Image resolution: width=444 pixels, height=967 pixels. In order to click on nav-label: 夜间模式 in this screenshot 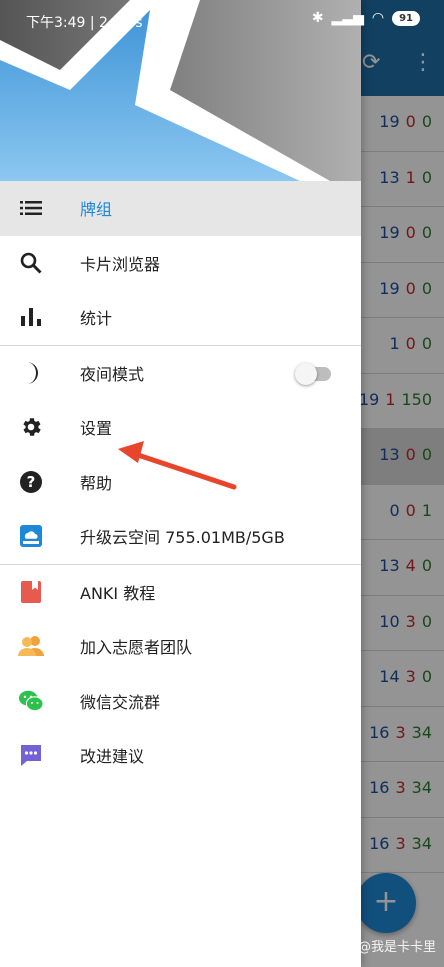, I will do `click(112, 374)`.